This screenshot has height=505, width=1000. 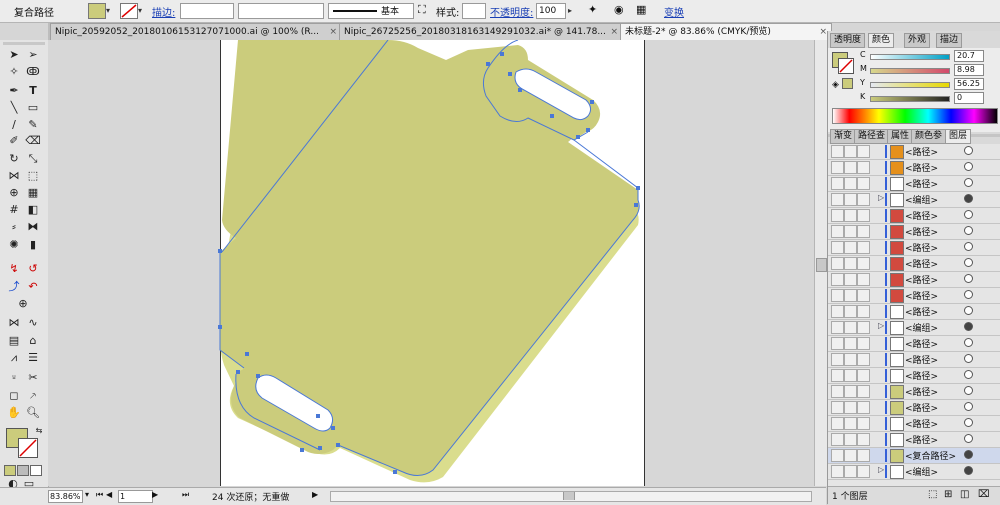 What do you see at coordinates (14, 358) in the screenshot?
I see `chart-line-tool-icon: ⩘` at bounding box center [14, 358].